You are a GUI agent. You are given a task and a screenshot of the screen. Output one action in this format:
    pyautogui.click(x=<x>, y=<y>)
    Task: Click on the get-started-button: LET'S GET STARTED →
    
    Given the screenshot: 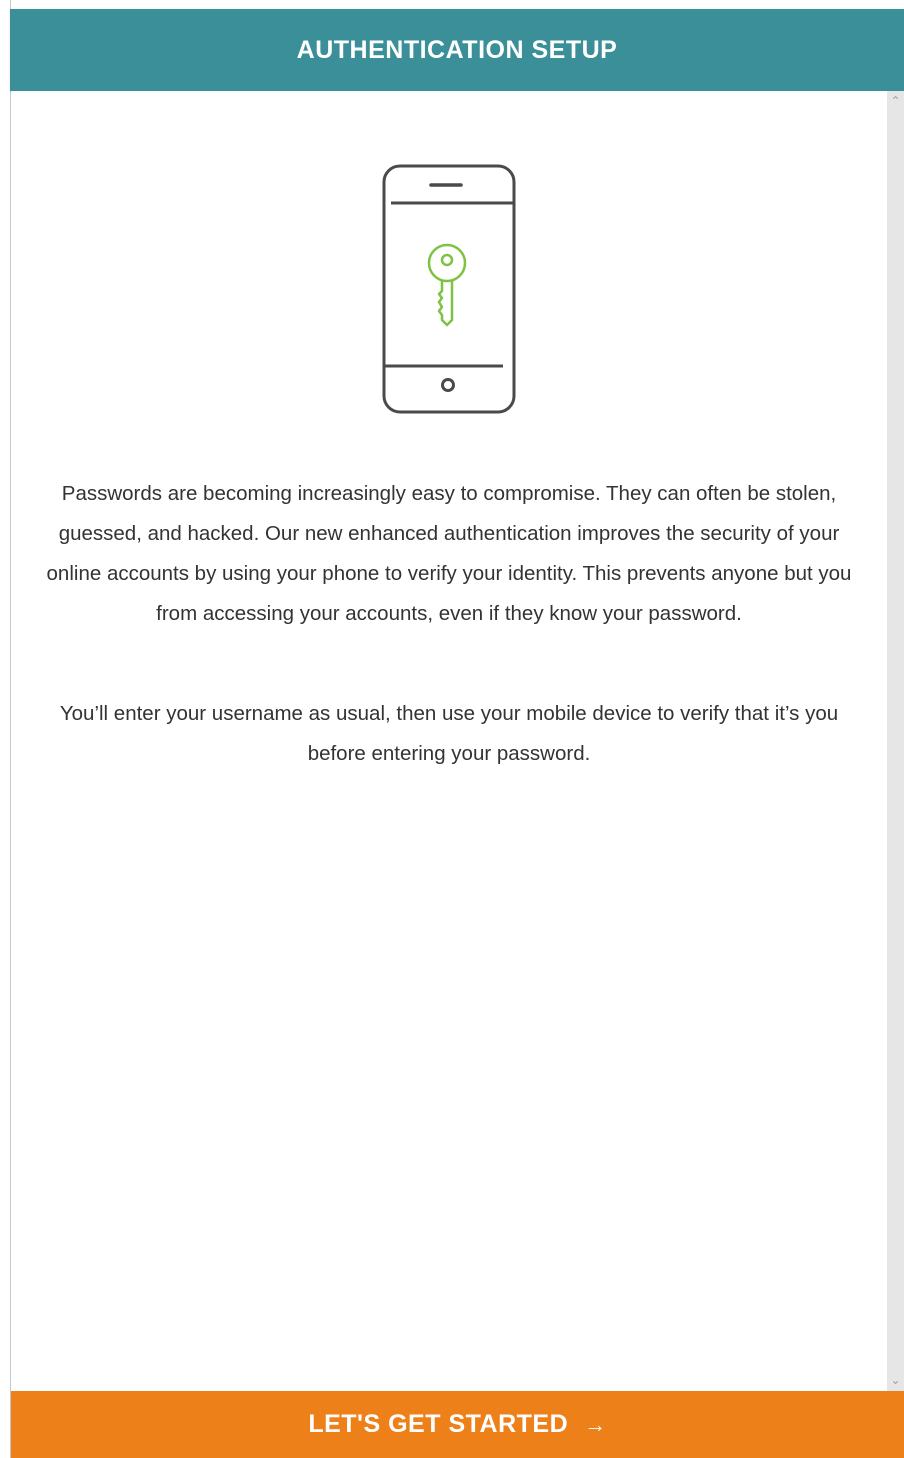 What is the action you would take?
    pyautogui.click(x=457, y=1424)
    